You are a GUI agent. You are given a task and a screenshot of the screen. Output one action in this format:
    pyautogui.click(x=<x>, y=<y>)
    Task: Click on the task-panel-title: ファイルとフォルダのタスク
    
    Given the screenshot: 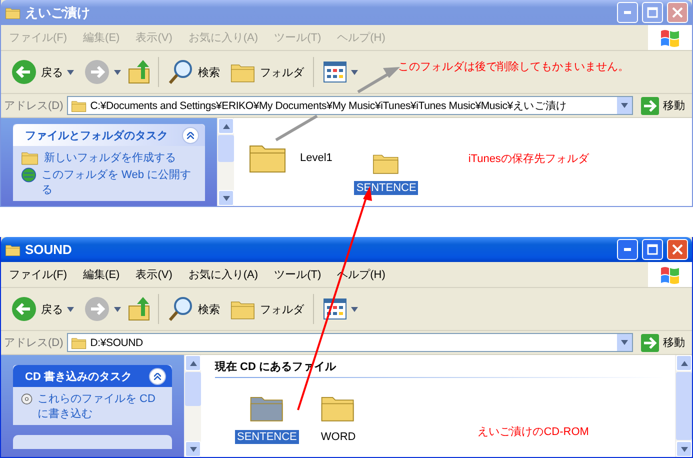 What is the action you would take?
    pyautogui.click(x=96, y=135)
    